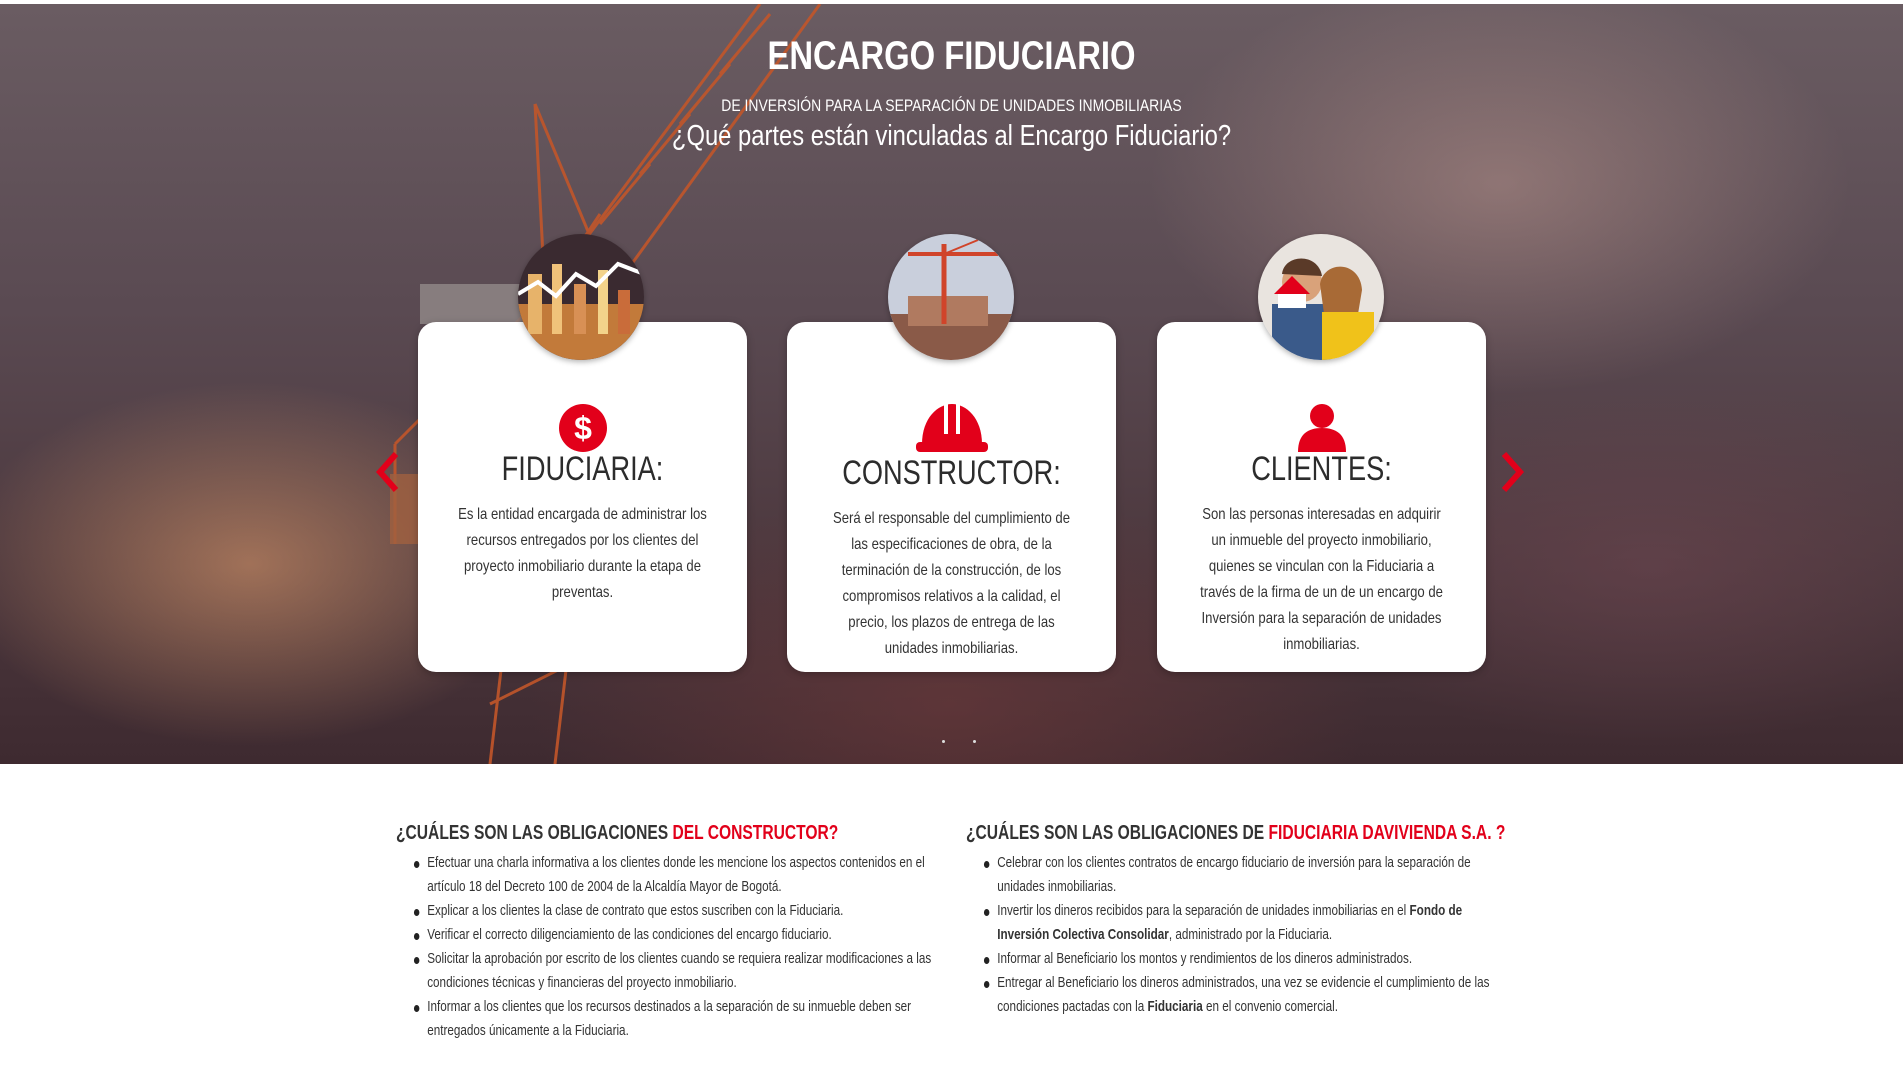  I want to click on card-title: CLIENTES:, so click(1321, 469).